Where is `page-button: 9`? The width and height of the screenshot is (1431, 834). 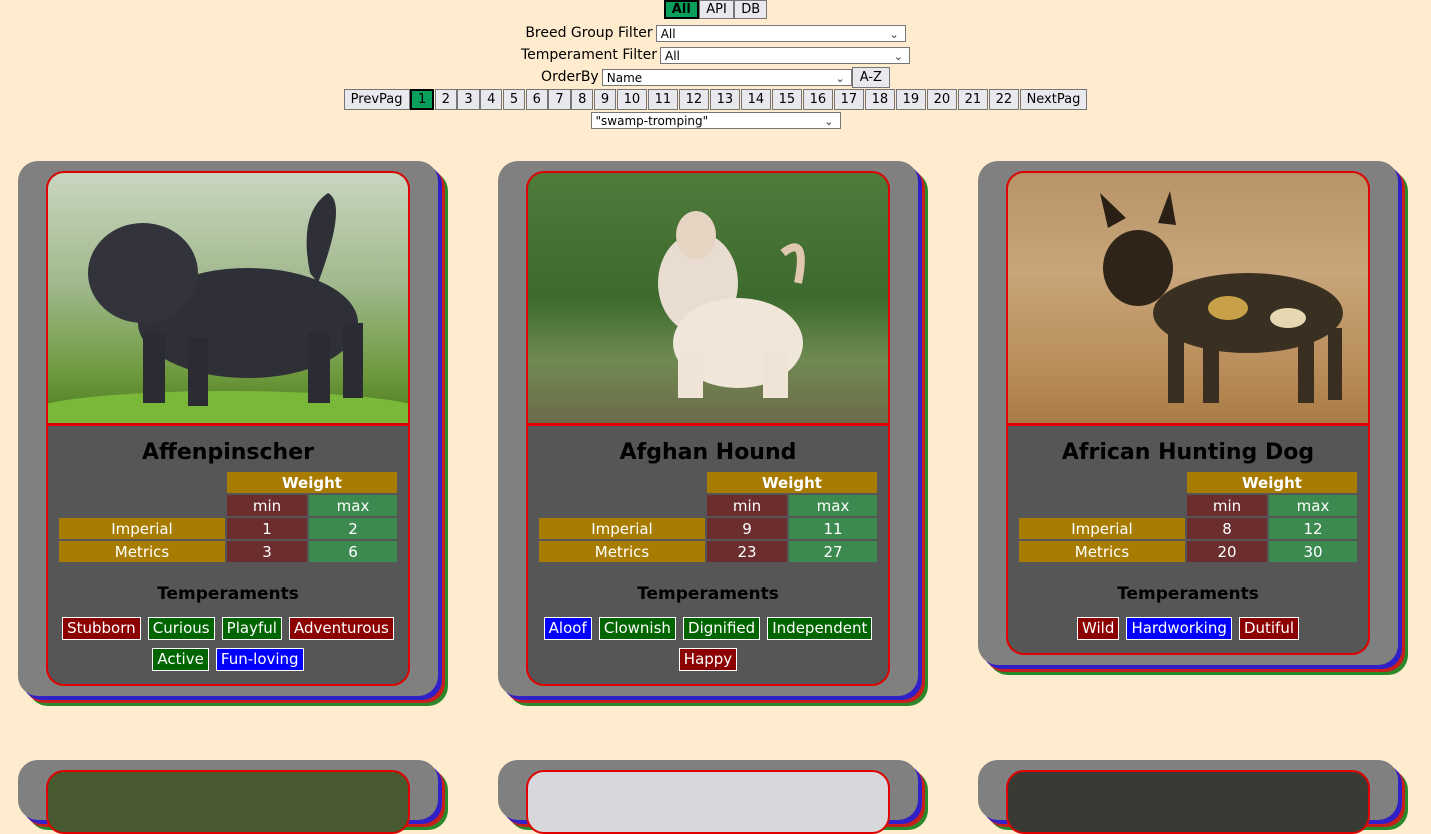 page-button: 9 is located at coordinates (605, 99).